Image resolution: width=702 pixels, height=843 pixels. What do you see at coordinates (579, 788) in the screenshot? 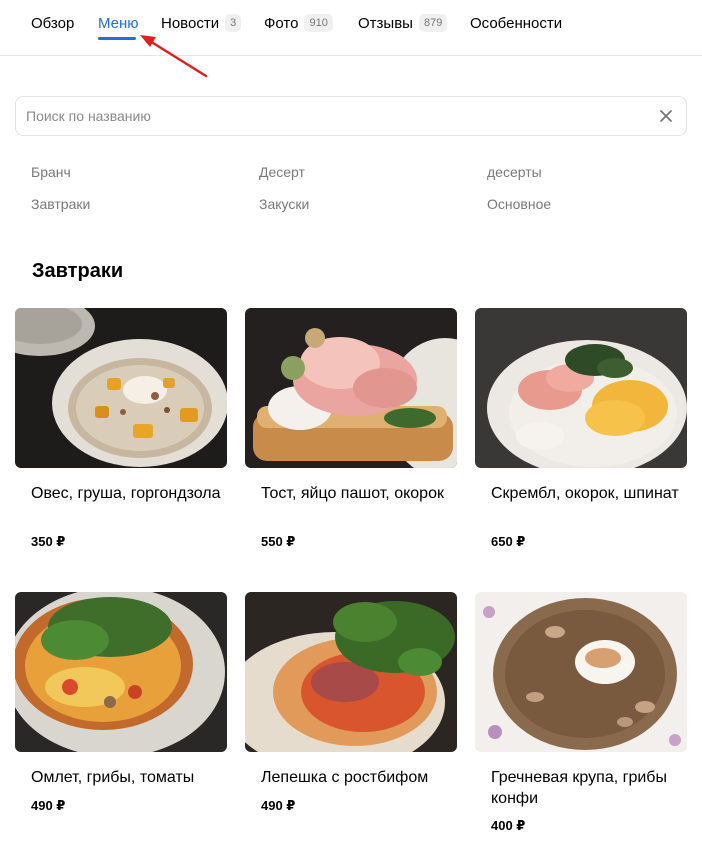
I see `dish-name: Гречневая крупа, грибы конфи` at bounding box center [579, 788].